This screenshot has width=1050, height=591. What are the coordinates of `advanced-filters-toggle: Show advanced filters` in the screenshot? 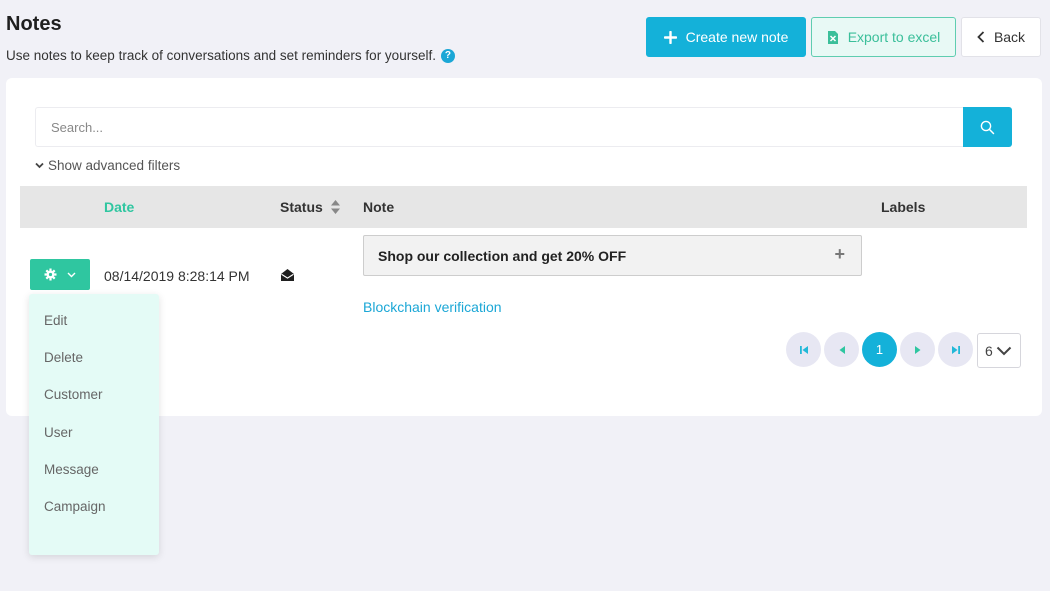 It's located at (107, 165).